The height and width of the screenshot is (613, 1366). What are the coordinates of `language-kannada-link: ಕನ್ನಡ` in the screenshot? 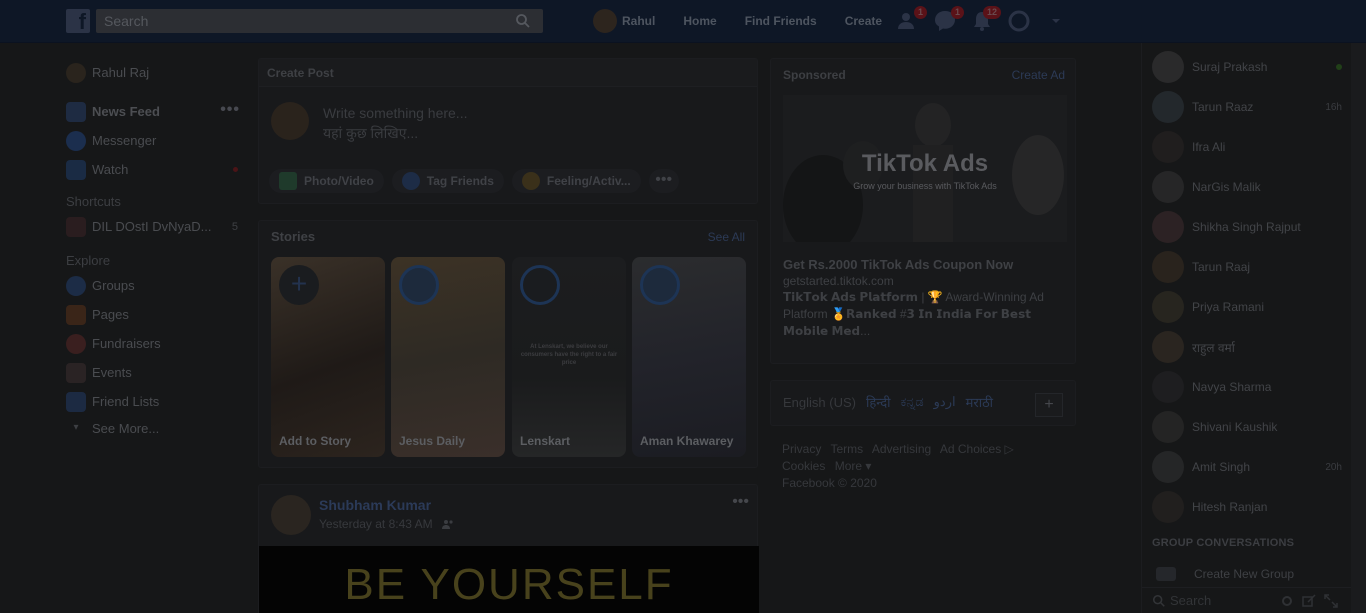 It's located at (912, 402).